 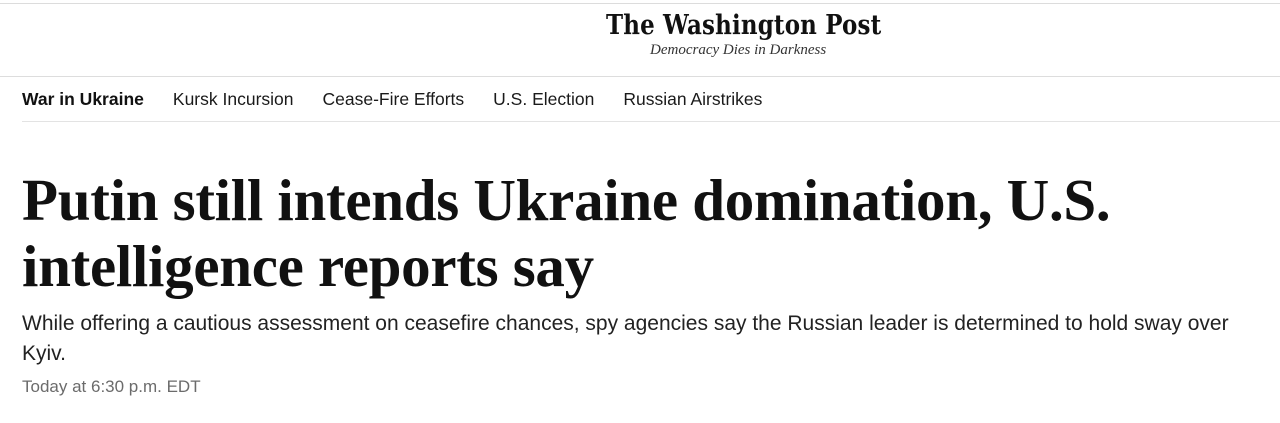 I want to click on logo-tagline: Democracy Dies in Darkness, so click(x=738, y=50).